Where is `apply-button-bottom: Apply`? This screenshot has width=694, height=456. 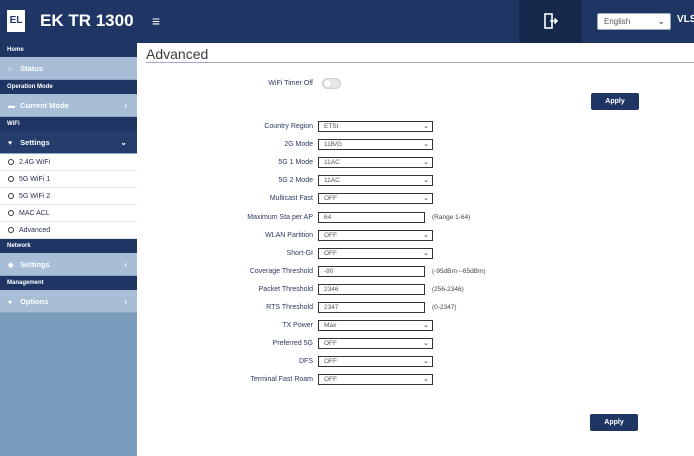
apply-button-bottom: Apply is located at coordinates (614, 422).